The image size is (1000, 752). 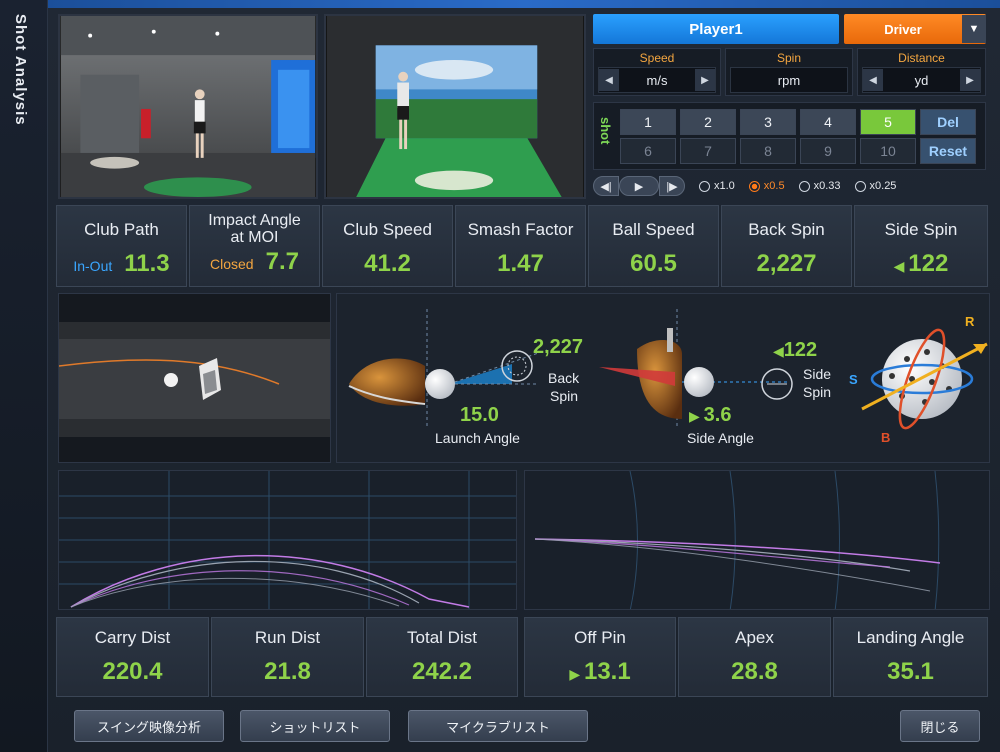 I want to click on speed-next-arrow-icon: ▶, so click(x=705, y=80).